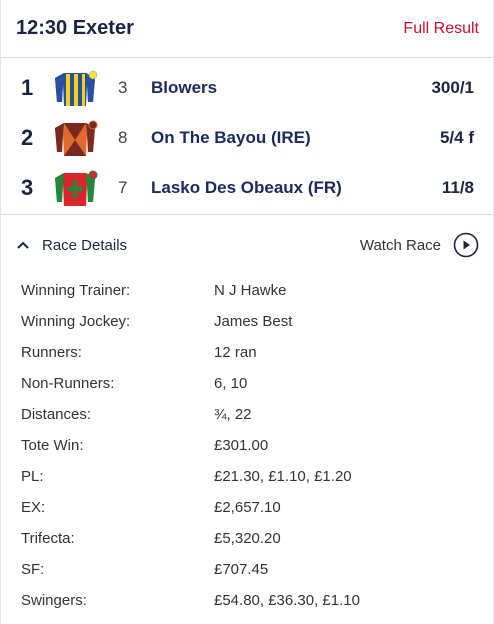 This screenshot has height=624, width=494. Describe the element at coordinates (231, 383) in the screenshot. I see `detail-value: 6, 10` at that location.